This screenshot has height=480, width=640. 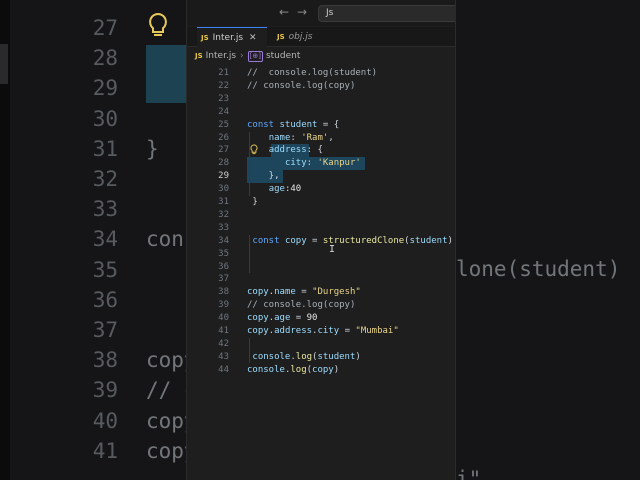 I want to click on code-line: 39 // console.log(copy), so click(x=321, y=305).